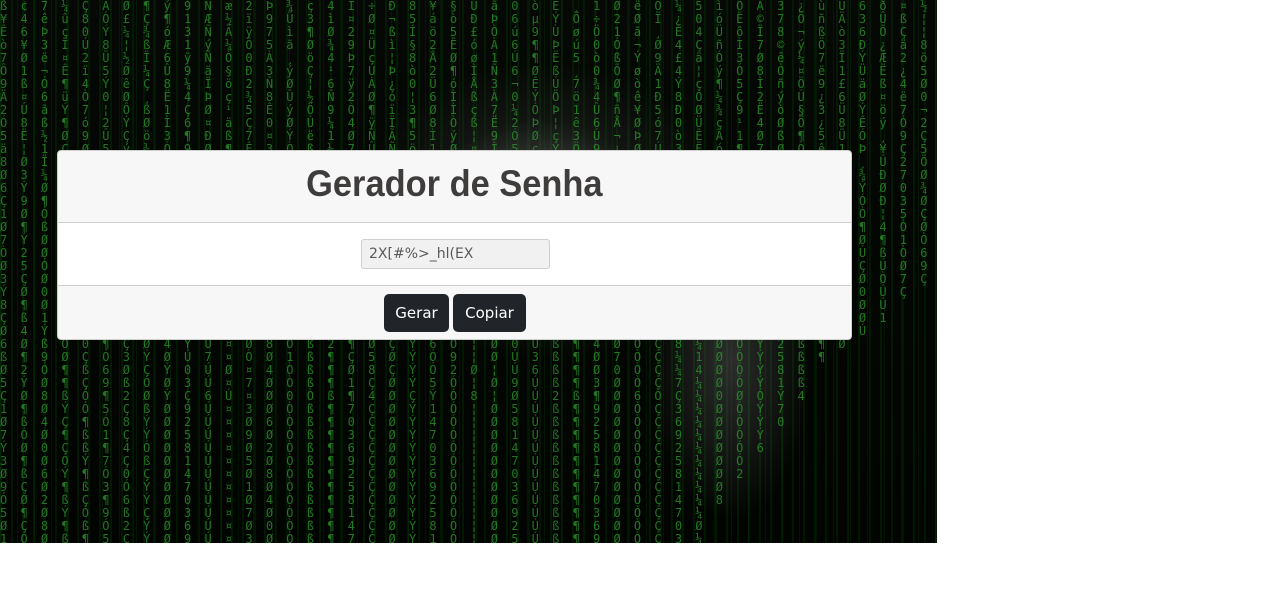 The height and width of the screenshot is (599, 1283). I want to click on card-footer: Gerar Copiar, so click(454, 312).